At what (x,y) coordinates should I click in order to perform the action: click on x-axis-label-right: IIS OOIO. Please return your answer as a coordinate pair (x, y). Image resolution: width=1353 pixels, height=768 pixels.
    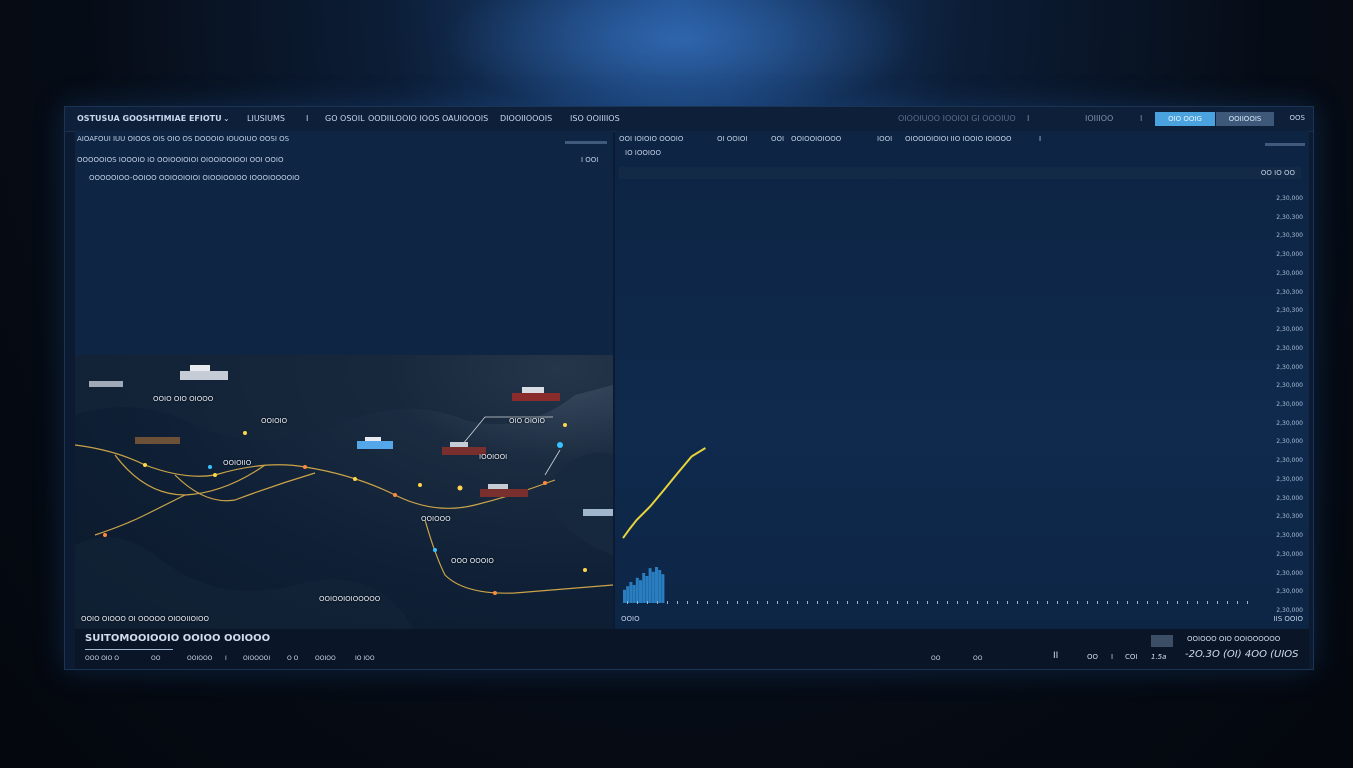
    Looking at the image, I should click on (1288, 619).